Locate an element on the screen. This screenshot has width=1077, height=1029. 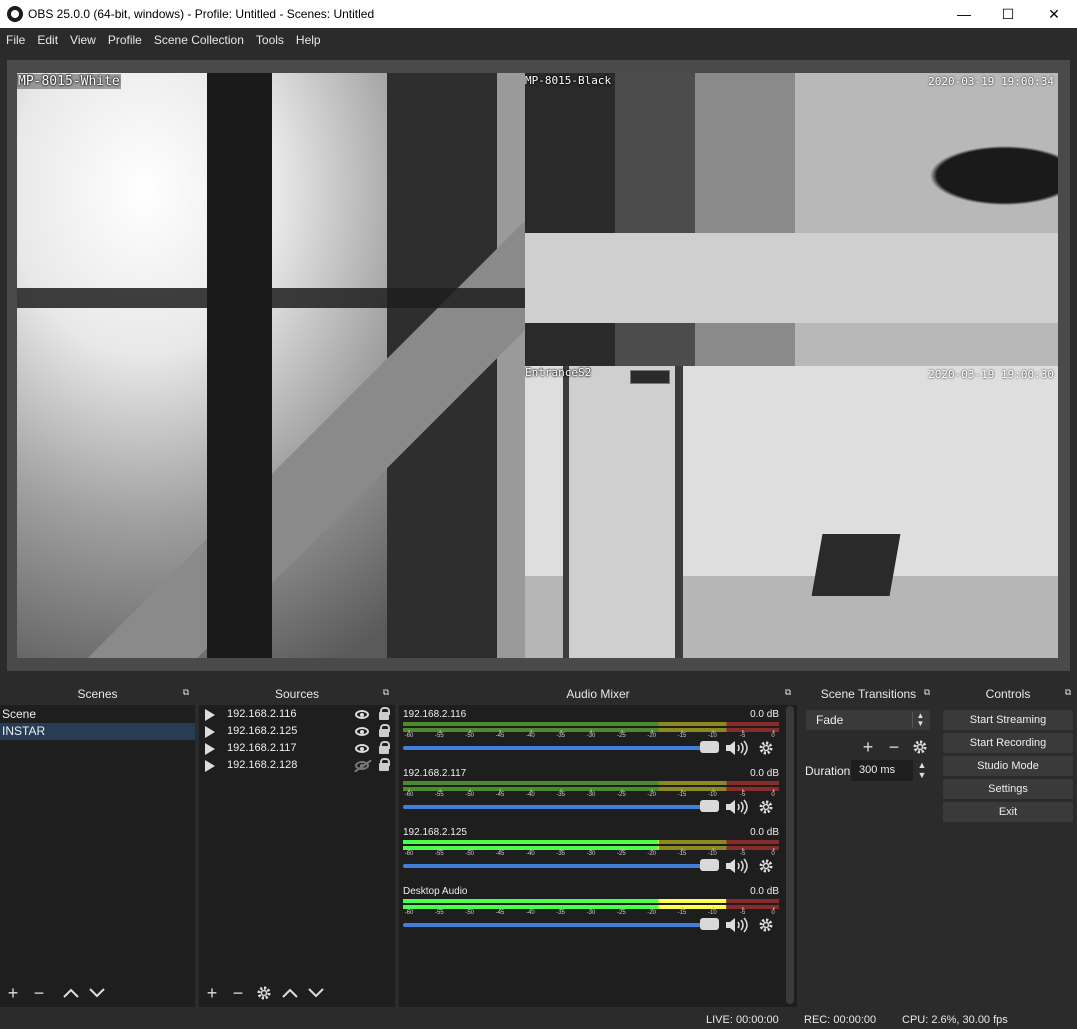
source-item: 192.168.2.117 is located at coordinates (297, 748).